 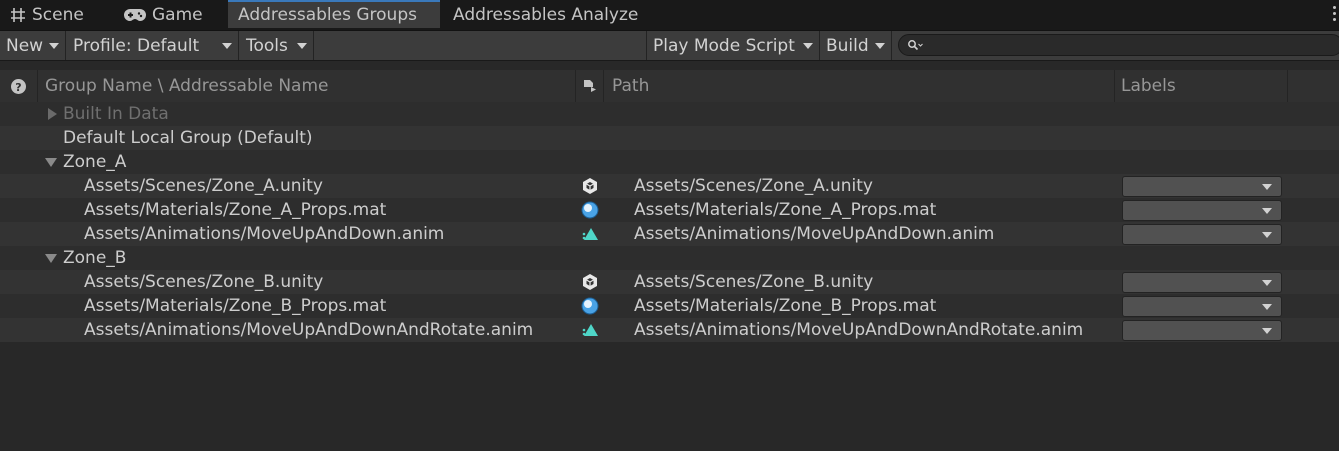 I want to click on group-name: Built In Data, so click(x=116, y=114).